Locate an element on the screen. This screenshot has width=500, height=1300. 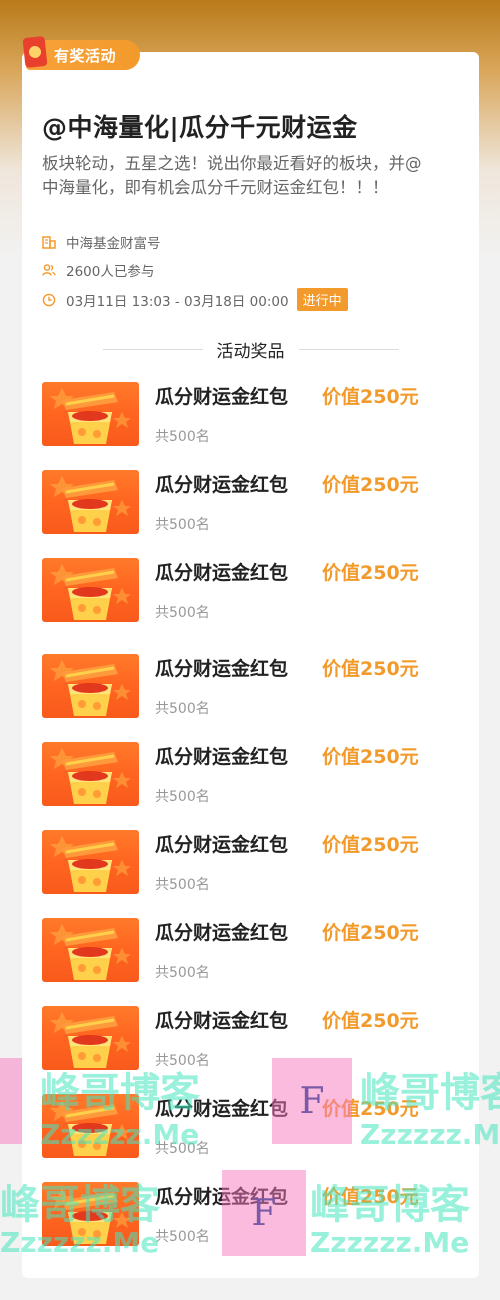
watermark-box is located at coordinates (11, 1101).